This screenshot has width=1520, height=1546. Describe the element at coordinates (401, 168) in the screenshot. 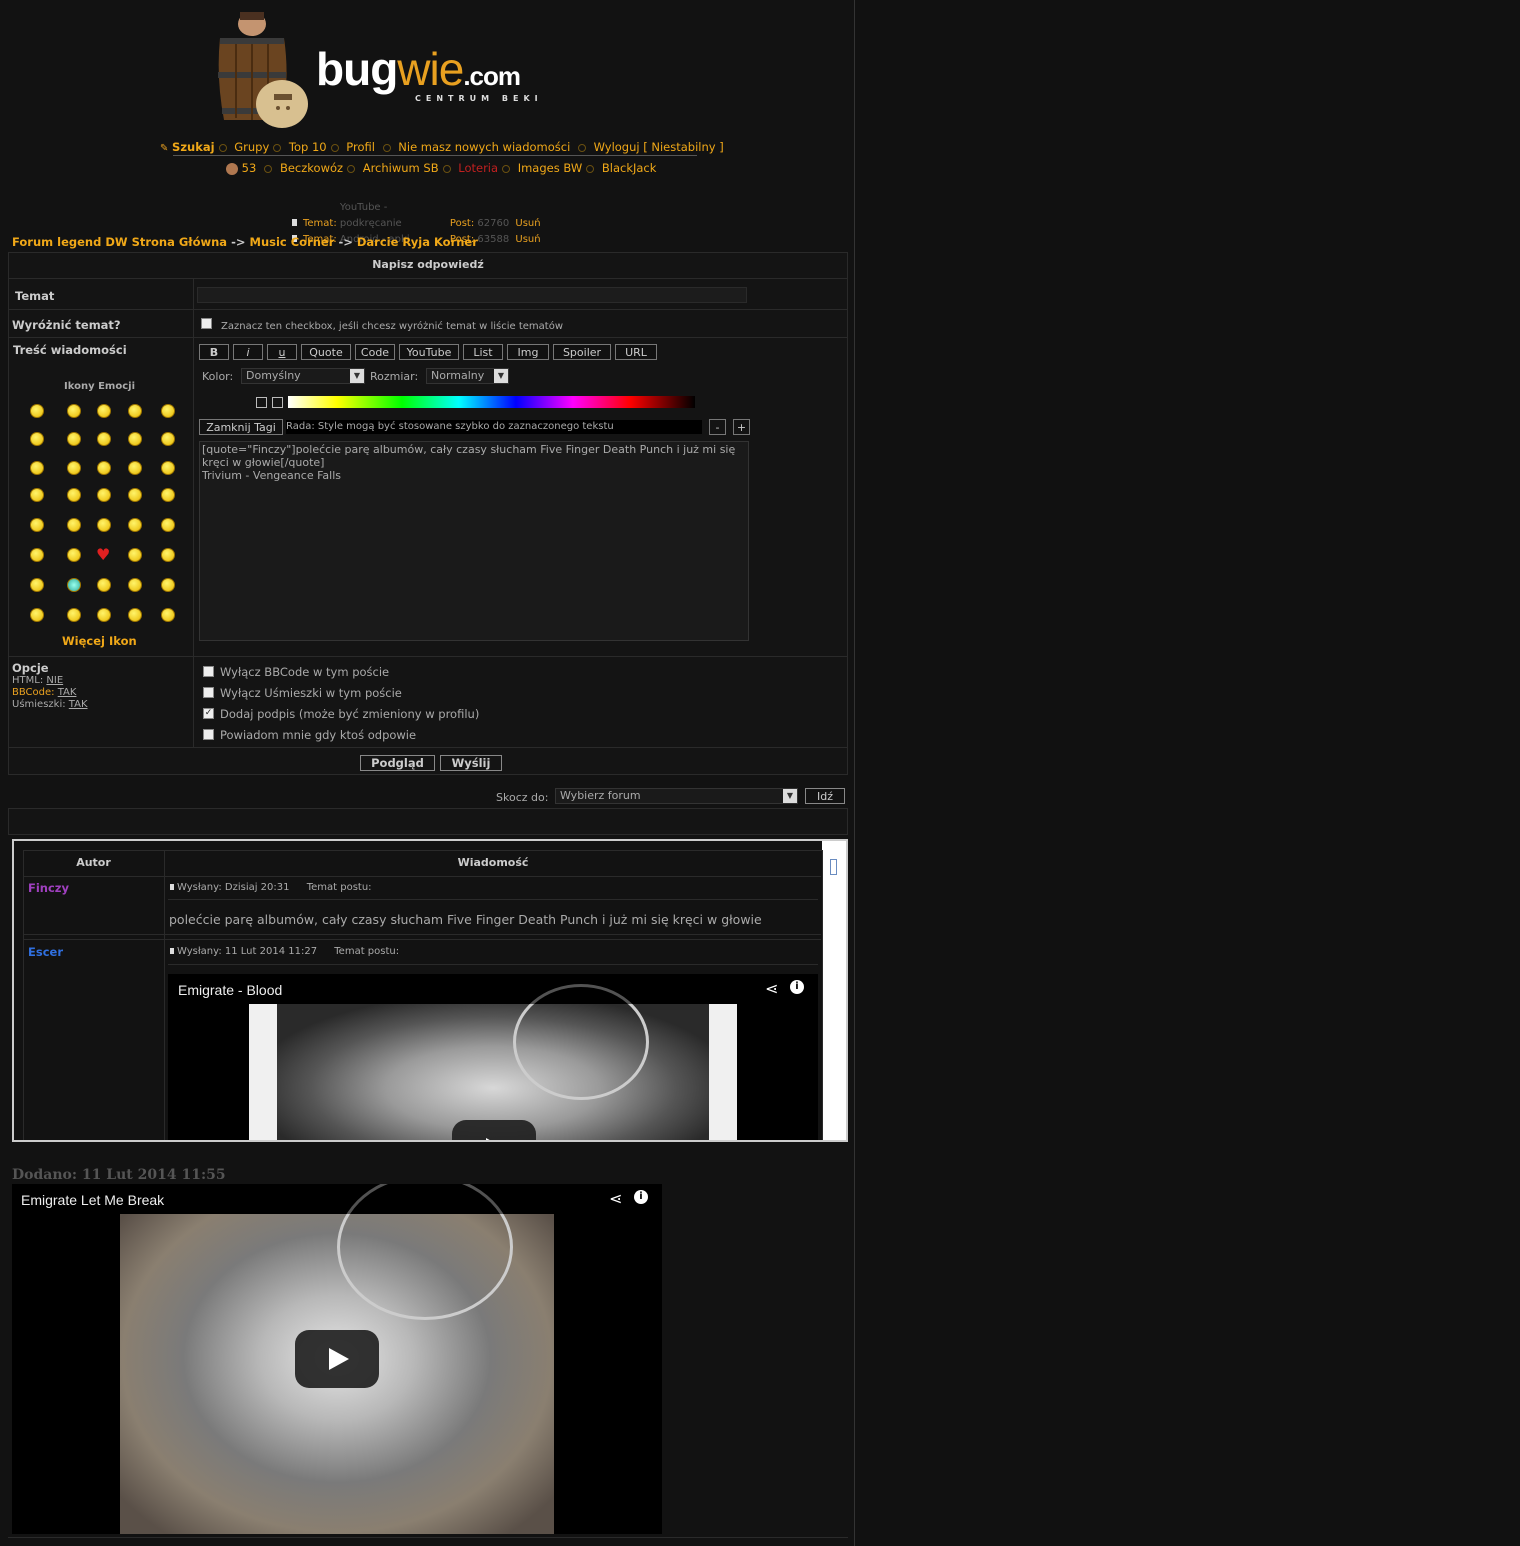

I see `nav-archive: Archiwum SB` at that location.